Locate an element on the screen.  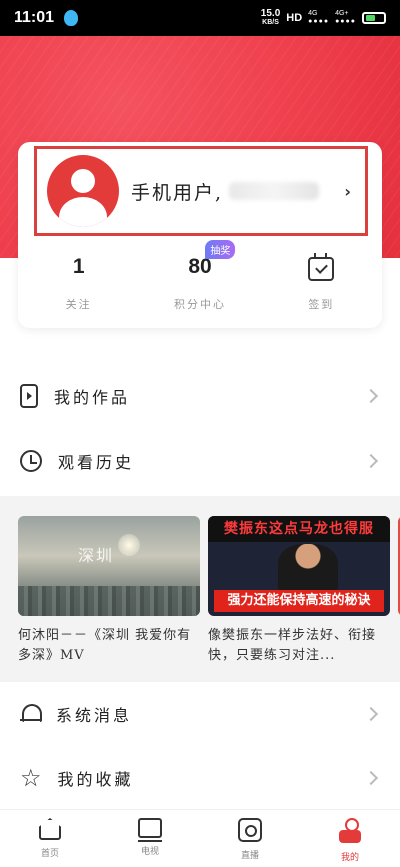
stat-following: 1 关注 is located at coordinates (78, 281).